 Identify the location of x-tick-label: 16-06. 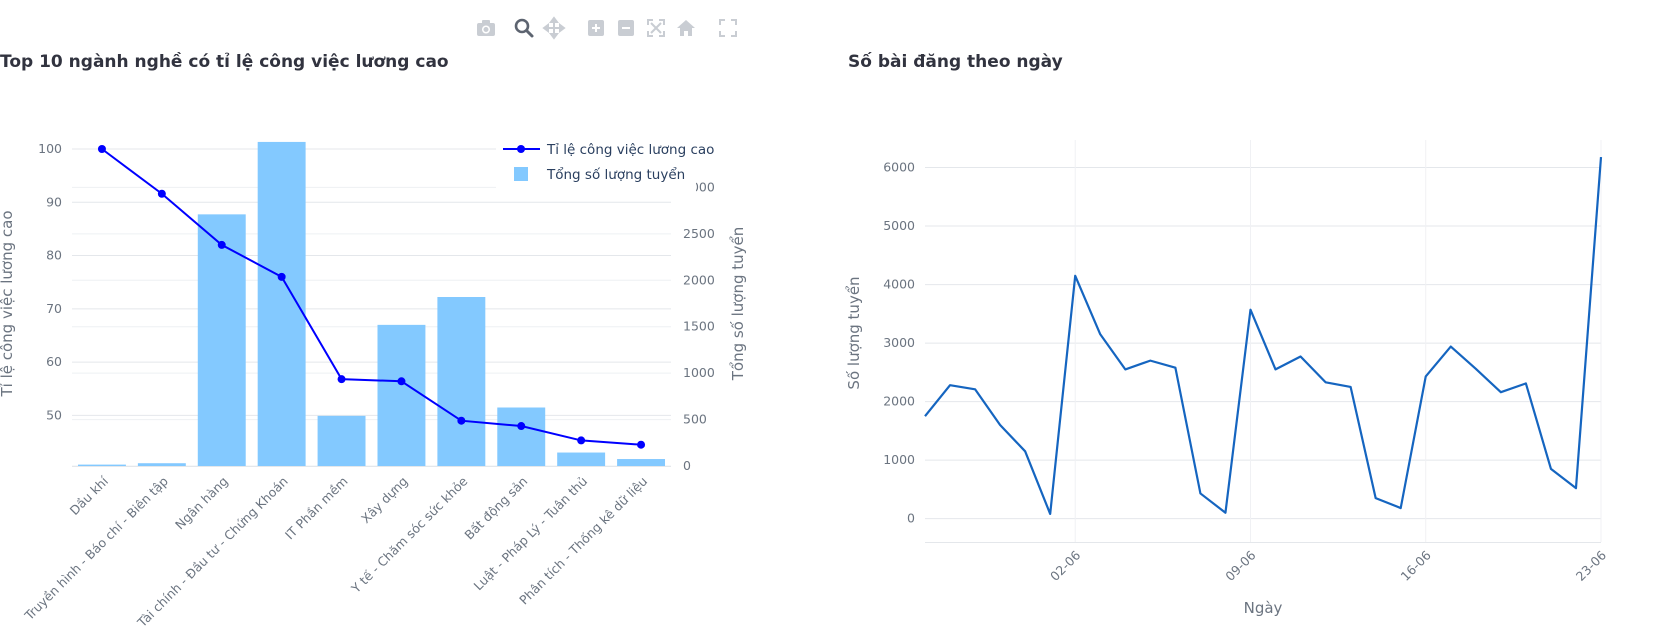
(1416, 565).